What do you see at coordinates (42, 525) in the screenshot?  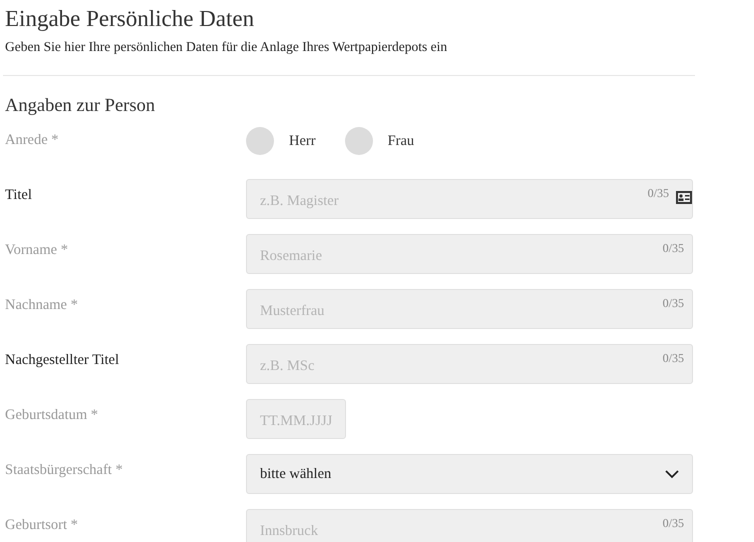 I see `field-label: Geburtsort *` at bounding box center [42, 525].